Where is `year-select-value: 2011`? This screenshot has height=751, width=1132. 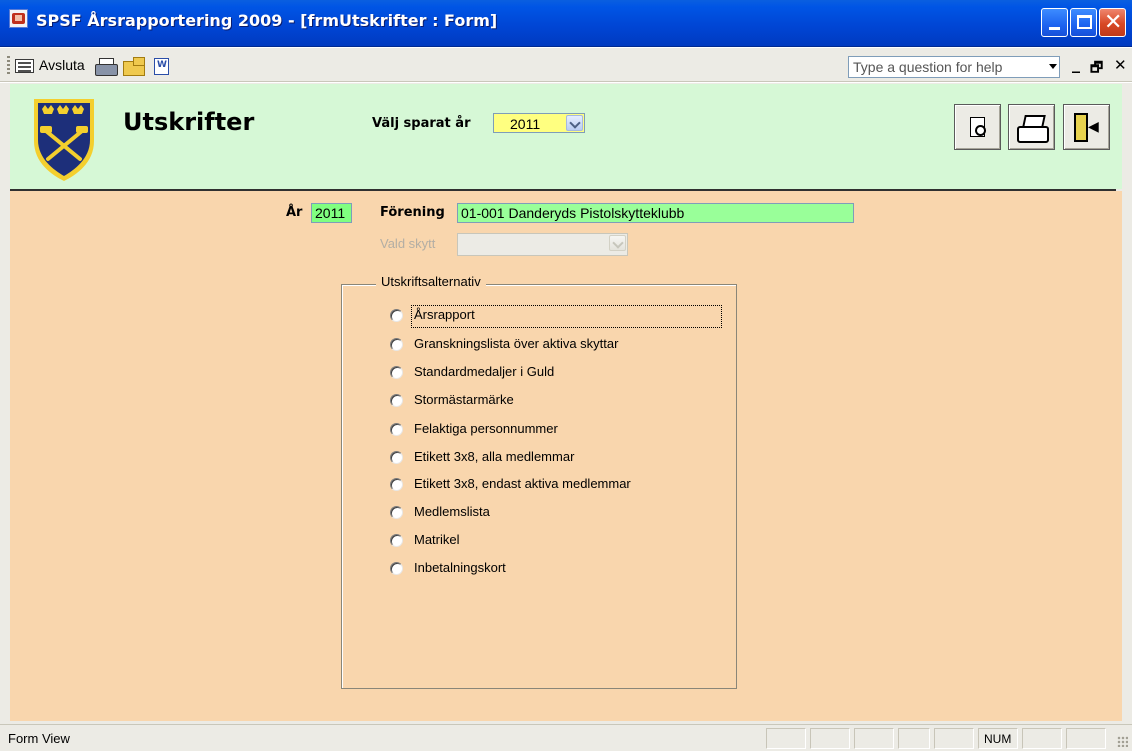 year-select-value: 2011 is located at coordinates (525, 124).